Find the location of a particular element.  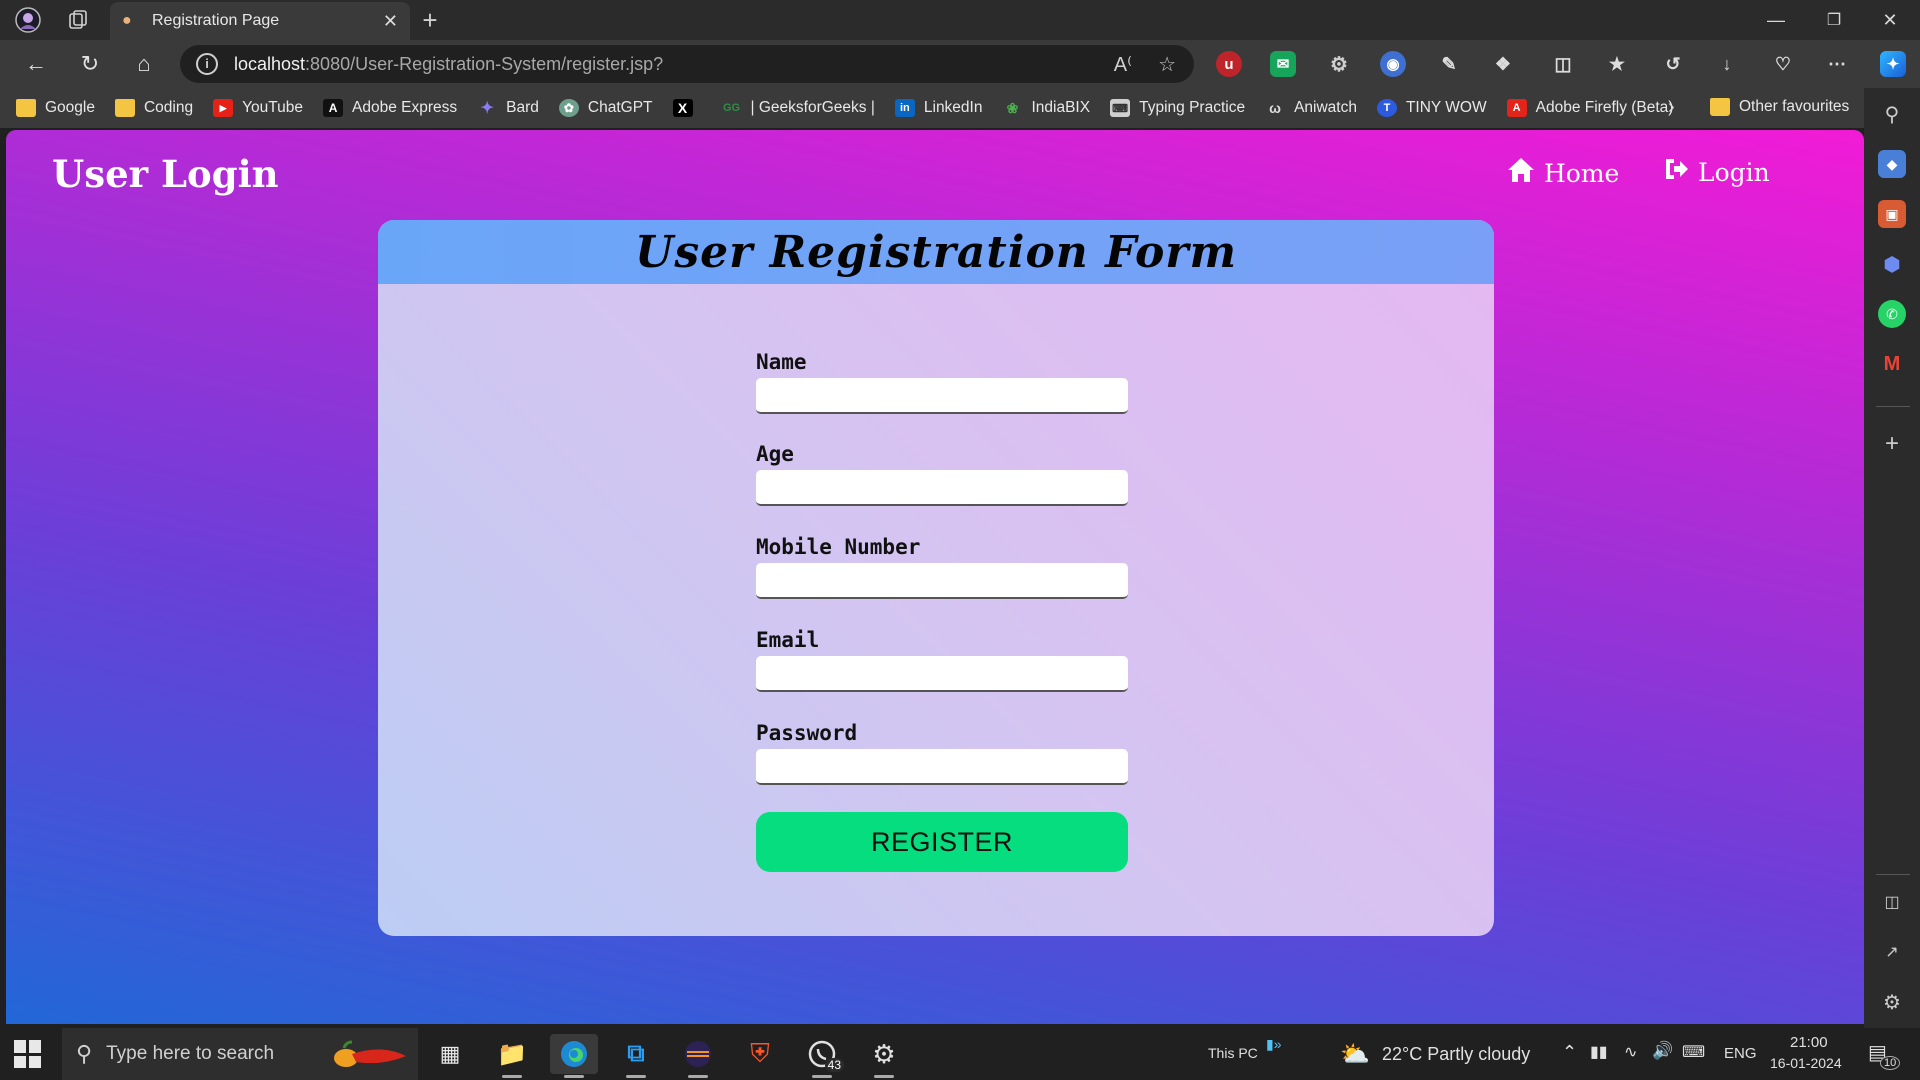

mail-extension-icon: ✉ is located at coordinates (1283, 64).